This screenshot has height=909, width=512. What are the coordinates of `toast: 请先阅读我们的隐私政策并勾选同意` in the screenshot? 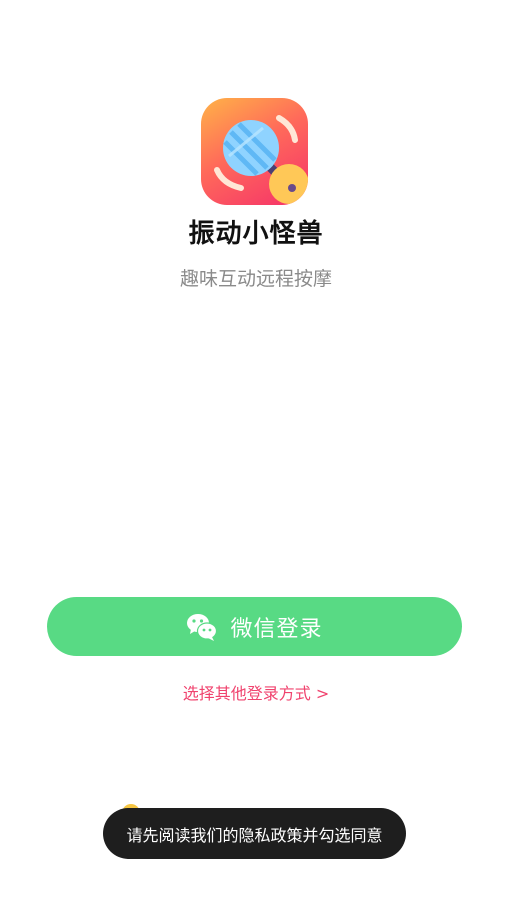 It's located at (254, 833).